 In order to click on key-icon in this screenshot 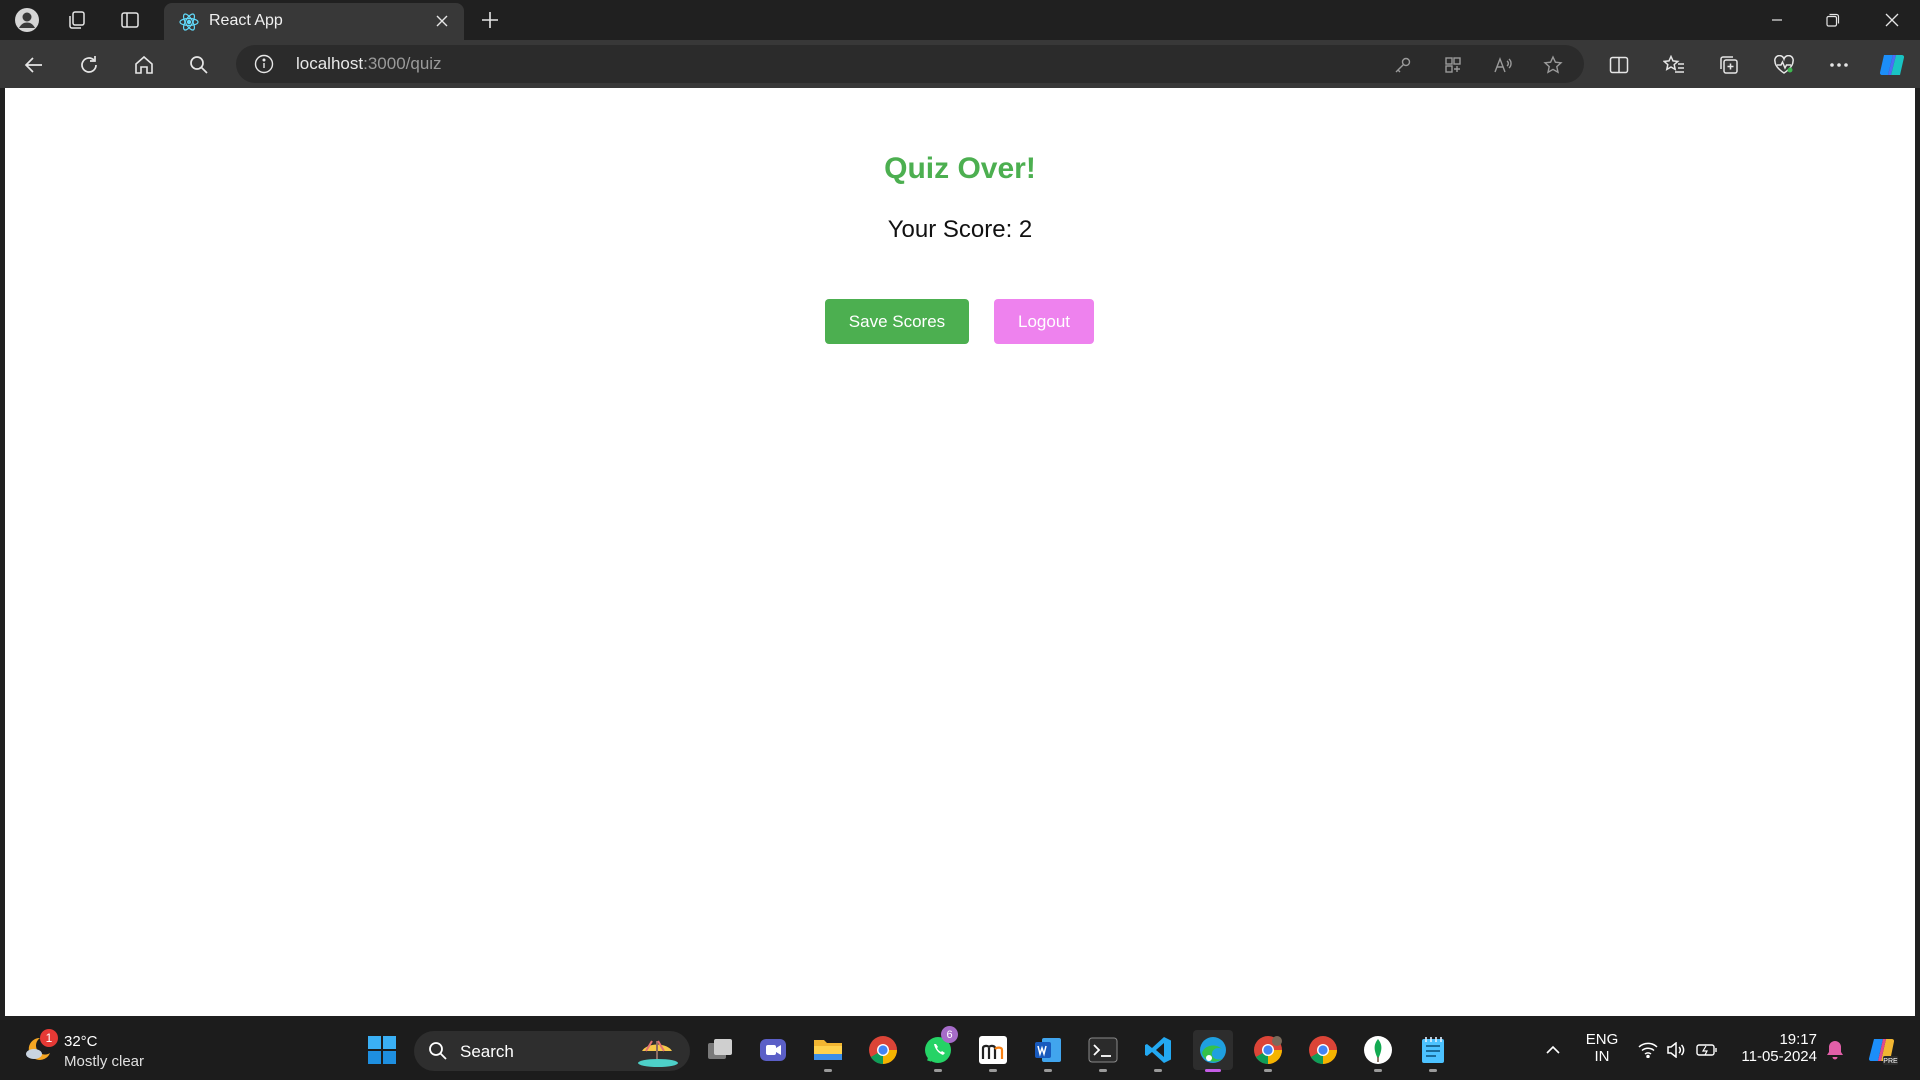, I will do `click(1403, 65)`.